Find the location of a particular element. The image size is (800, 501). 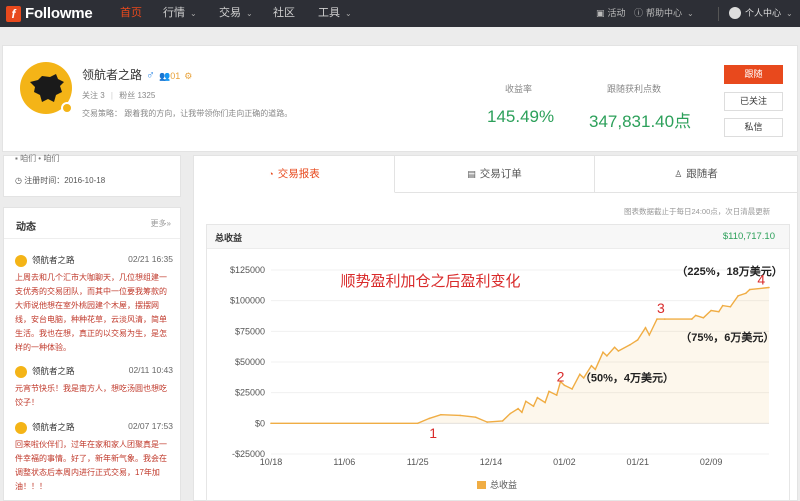

return-rate-label: 收益率 is located at coordinates (519, 89).